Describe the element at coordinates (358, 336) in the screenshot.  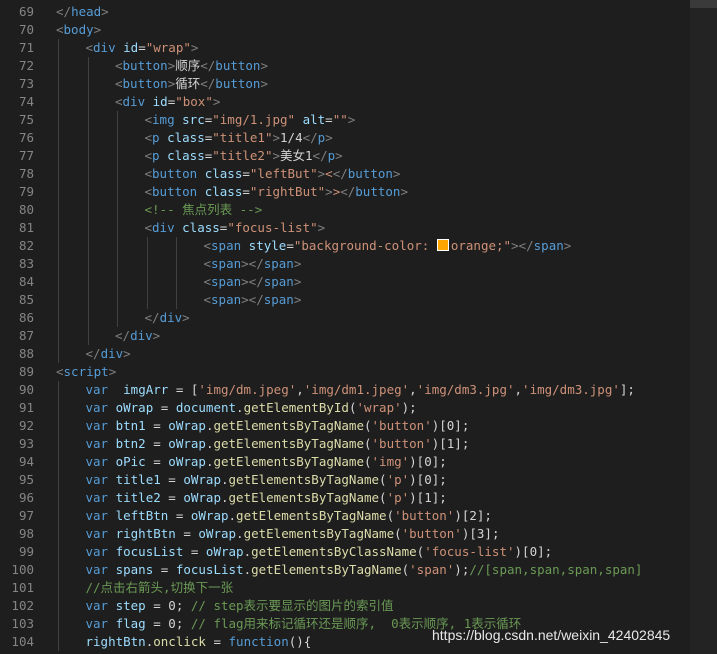
I see `code-line: 87 </div>` at that location.